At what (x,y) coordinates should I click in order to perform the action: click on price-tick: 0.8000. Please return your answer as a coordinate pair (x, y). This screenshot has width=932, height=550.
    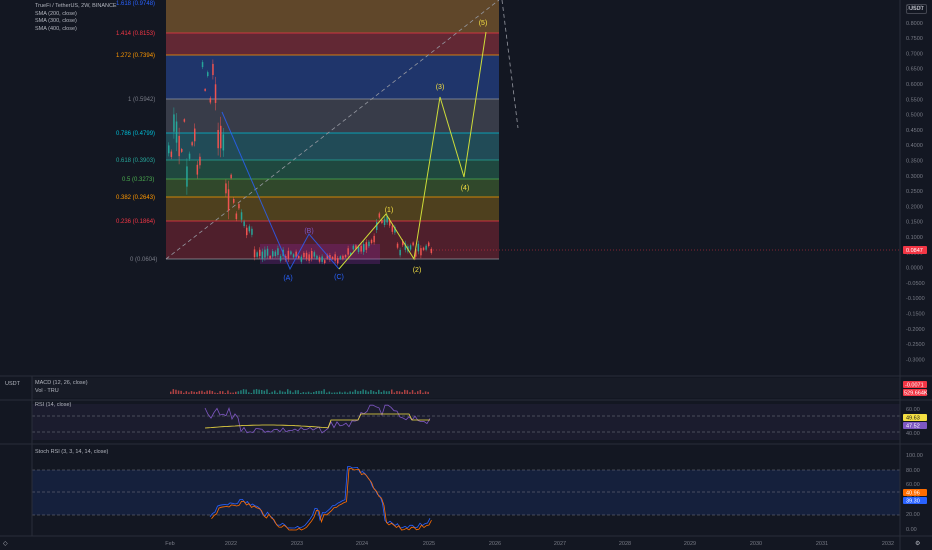
    Looking at the image, I should click on (914, 24).